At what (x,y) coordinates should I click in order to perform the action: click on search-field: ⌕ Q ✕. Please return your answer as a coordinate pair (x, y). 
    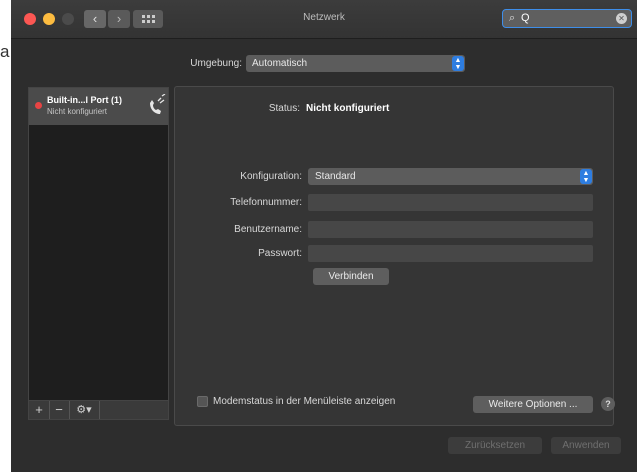
    Looking at the image, I should click on (567, 18).